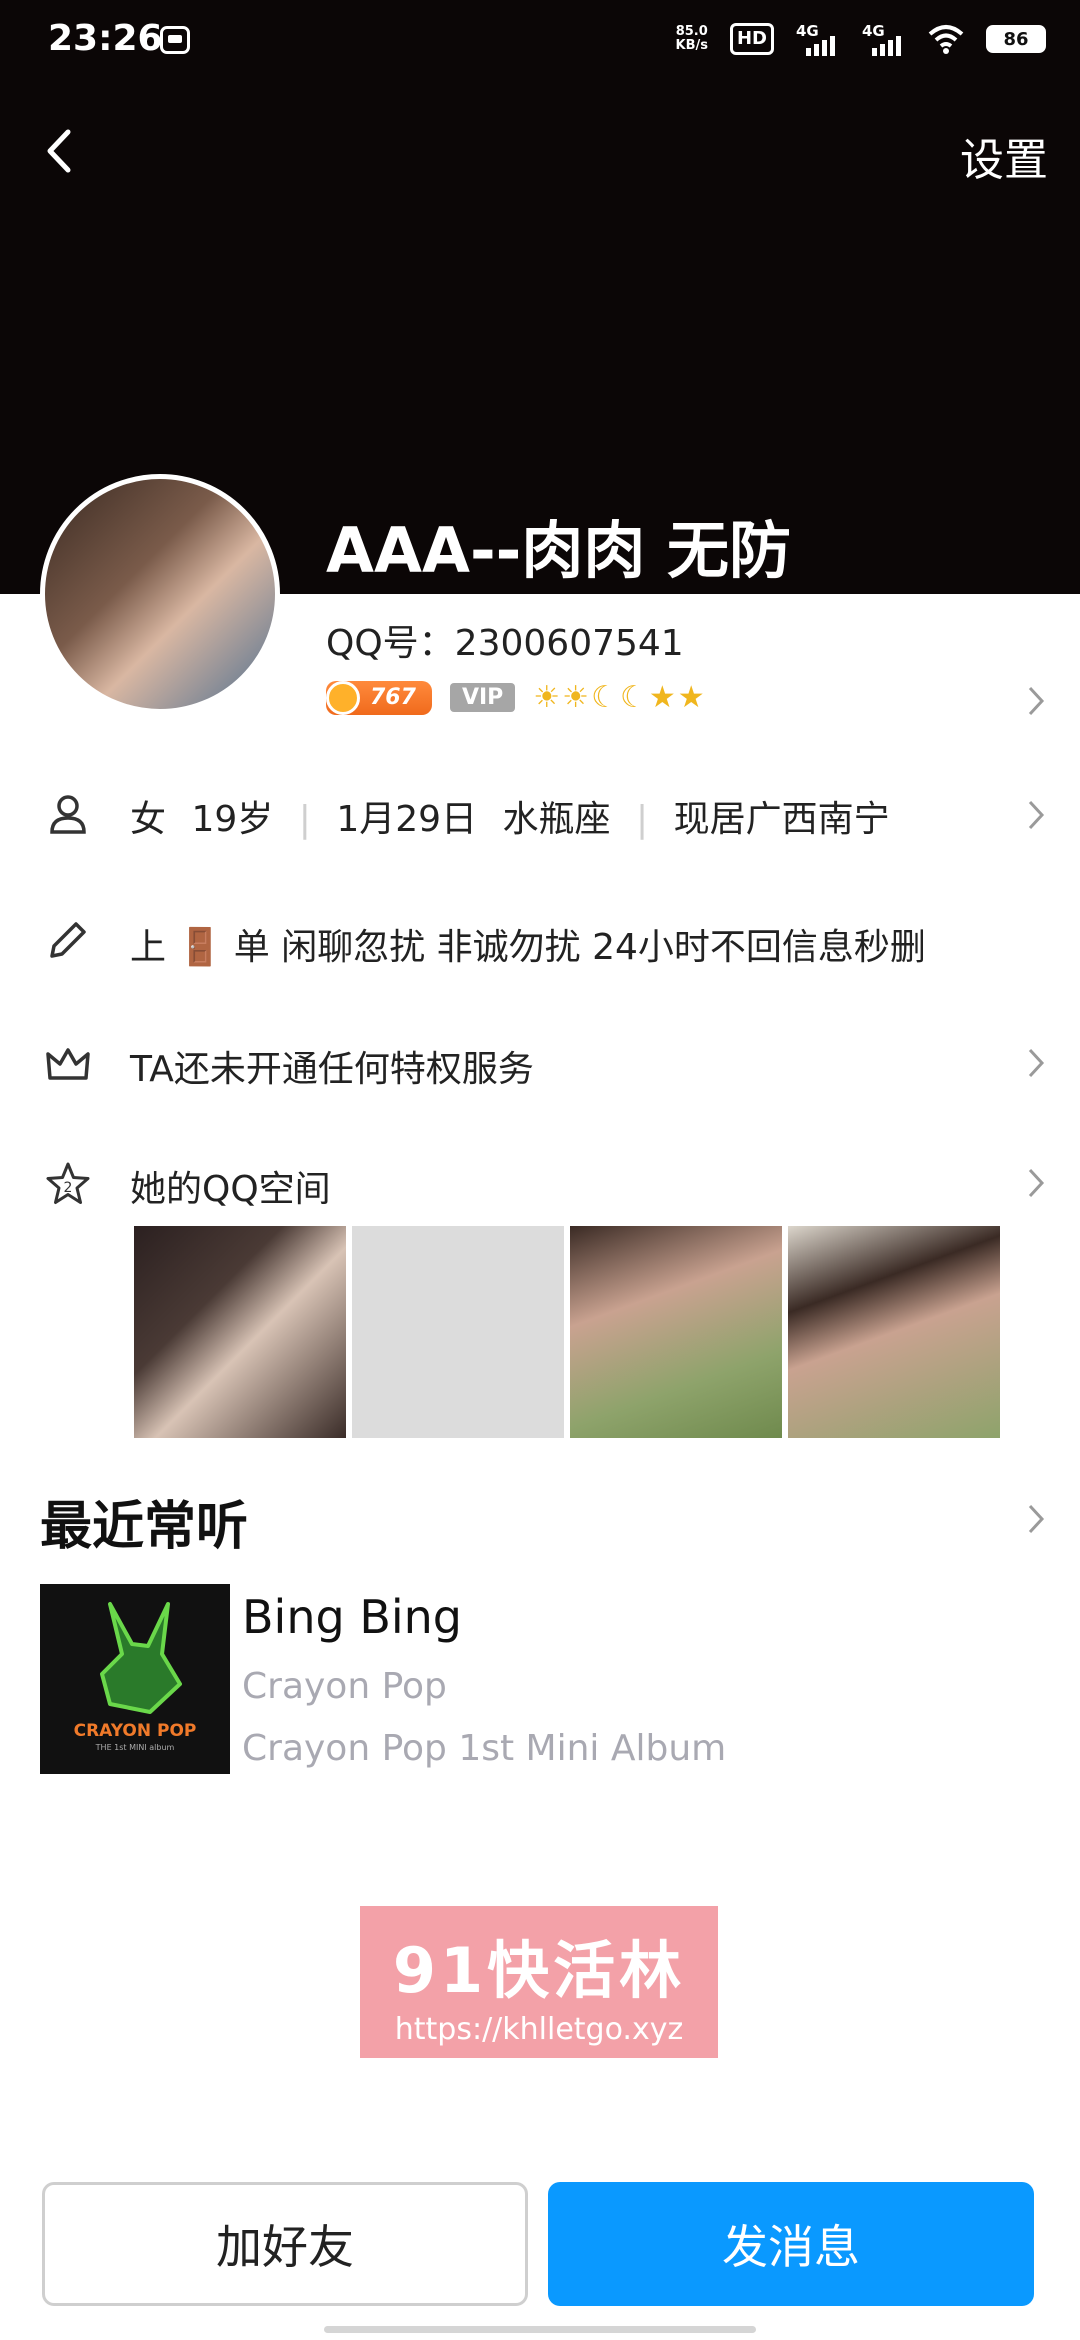 Image resolution: width=1080 pixels, height=2340 pixels. What do you see at coordinates (539, 2029) in the screenshot?
I see `watermark-url: https://khlletgo.xyz` at bounding box center [539, 2029].